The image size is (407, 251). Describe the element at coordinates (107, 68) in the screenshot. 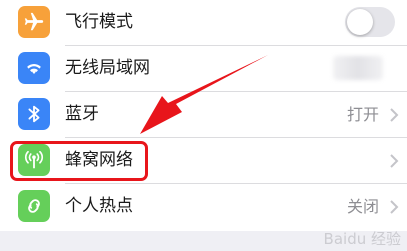

I see `settings-row-label: 无线局域网` at that location.